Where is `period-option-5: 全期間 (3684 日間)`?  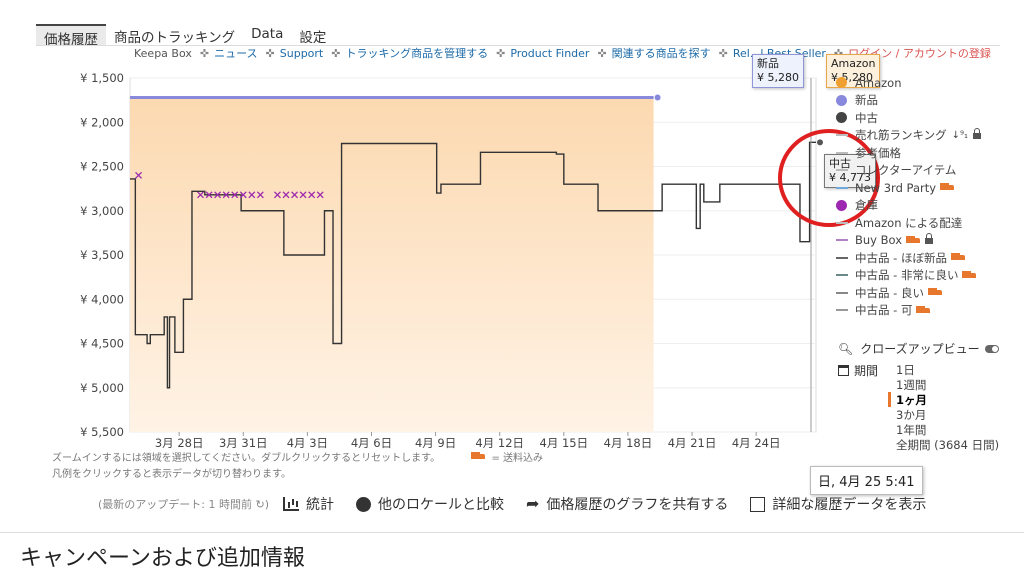 period-option-5: 全期間 (3684 日間) is located at coordinates (947, 444).